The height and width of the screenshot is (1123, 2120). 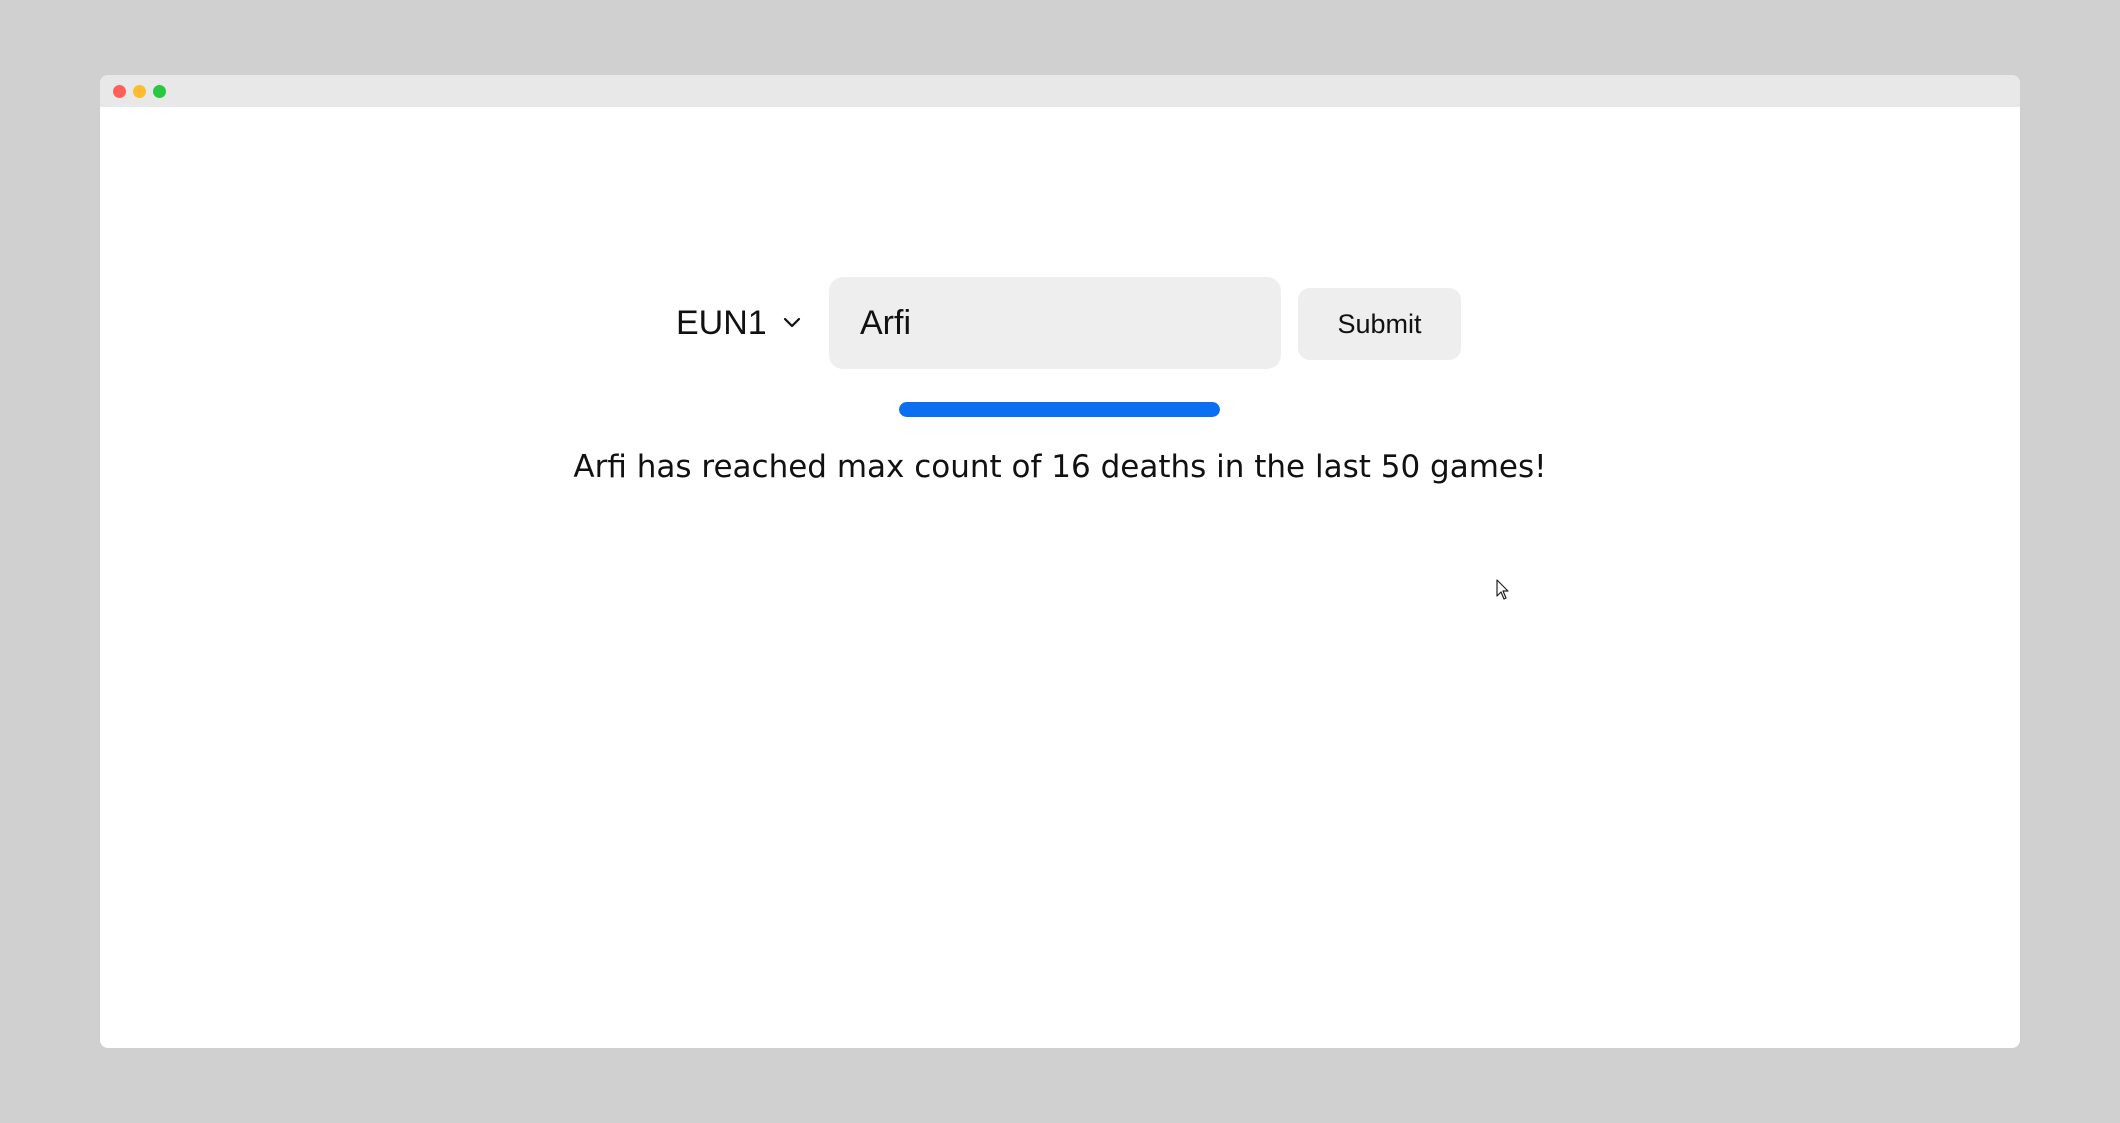 What do you see at coordinates (119, 91) in the screenshot?
I see `close-window-button` at bounding box center [119, 91].